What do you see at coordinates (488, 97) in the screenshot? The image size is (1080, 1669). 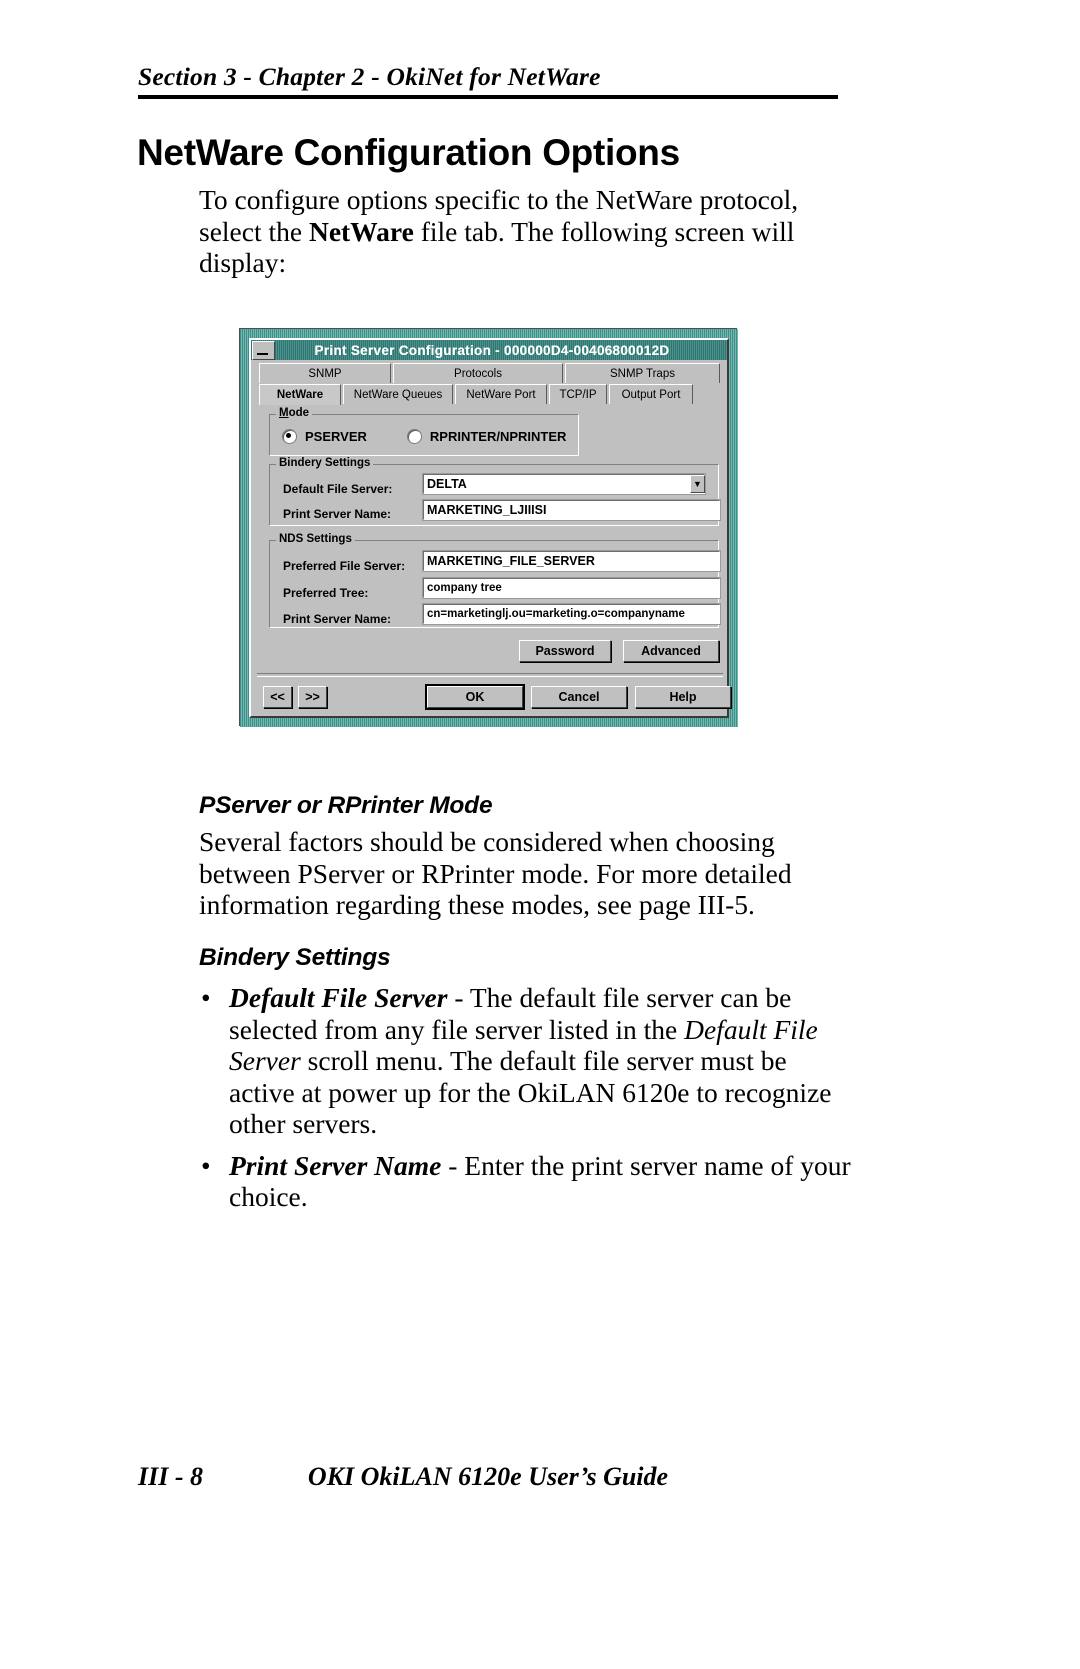 I see `header-rule` at bounding box center [488, 97].